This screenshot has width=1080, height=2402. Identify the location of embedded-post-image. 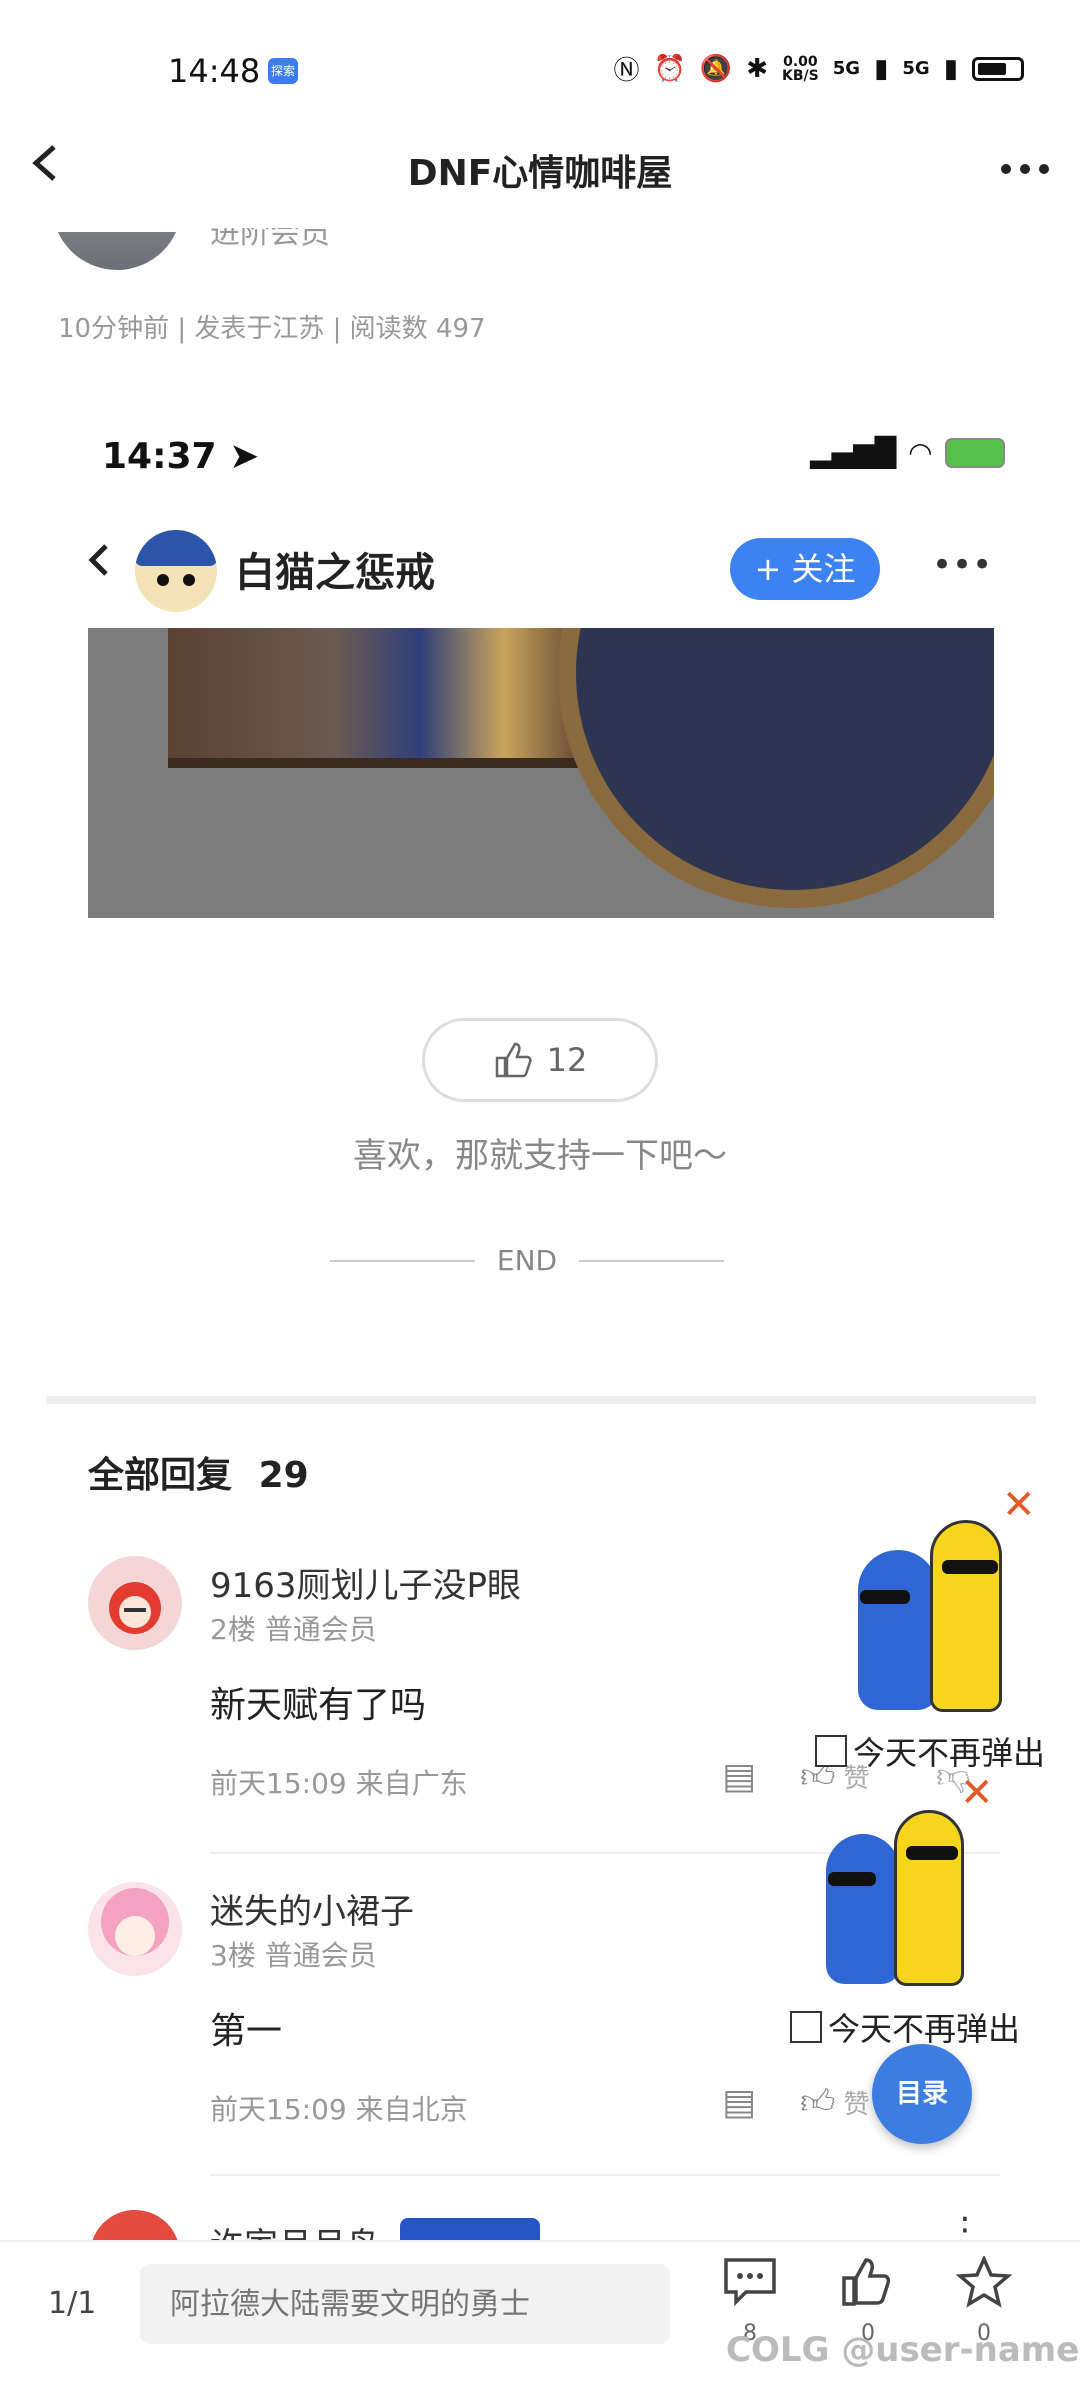
(541, 773).